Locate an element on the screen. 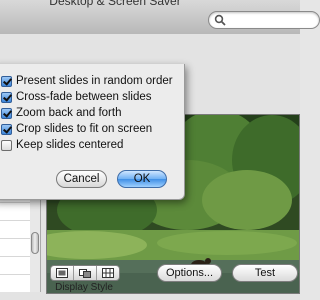  slideshow-icon is located at coordinates (62, 273).